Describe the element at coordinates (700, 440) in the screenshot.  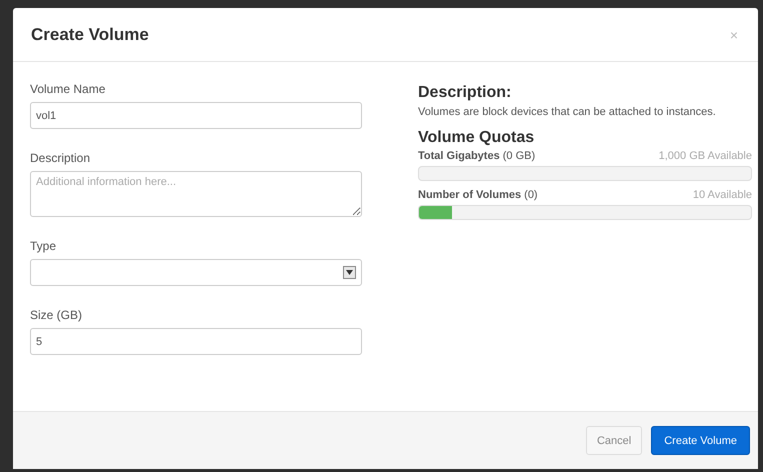
I see `create-button: Create Volume` at that location.